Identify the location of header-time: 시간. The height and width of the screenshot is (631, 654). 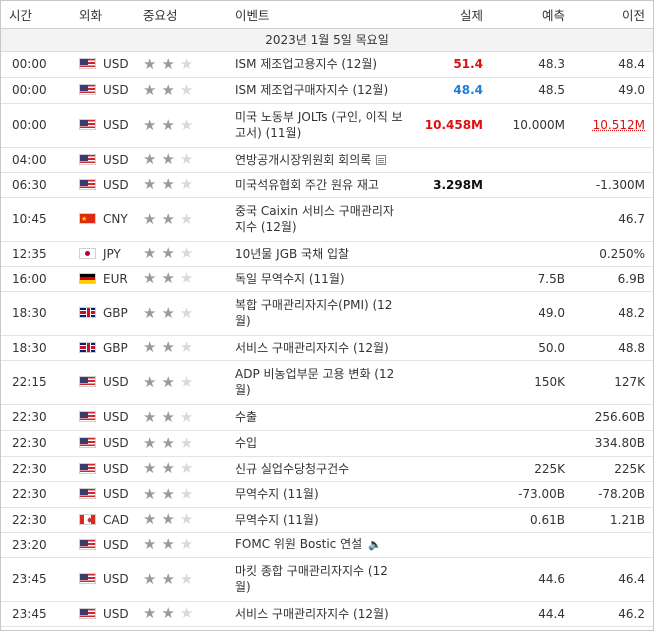
(36, 15).